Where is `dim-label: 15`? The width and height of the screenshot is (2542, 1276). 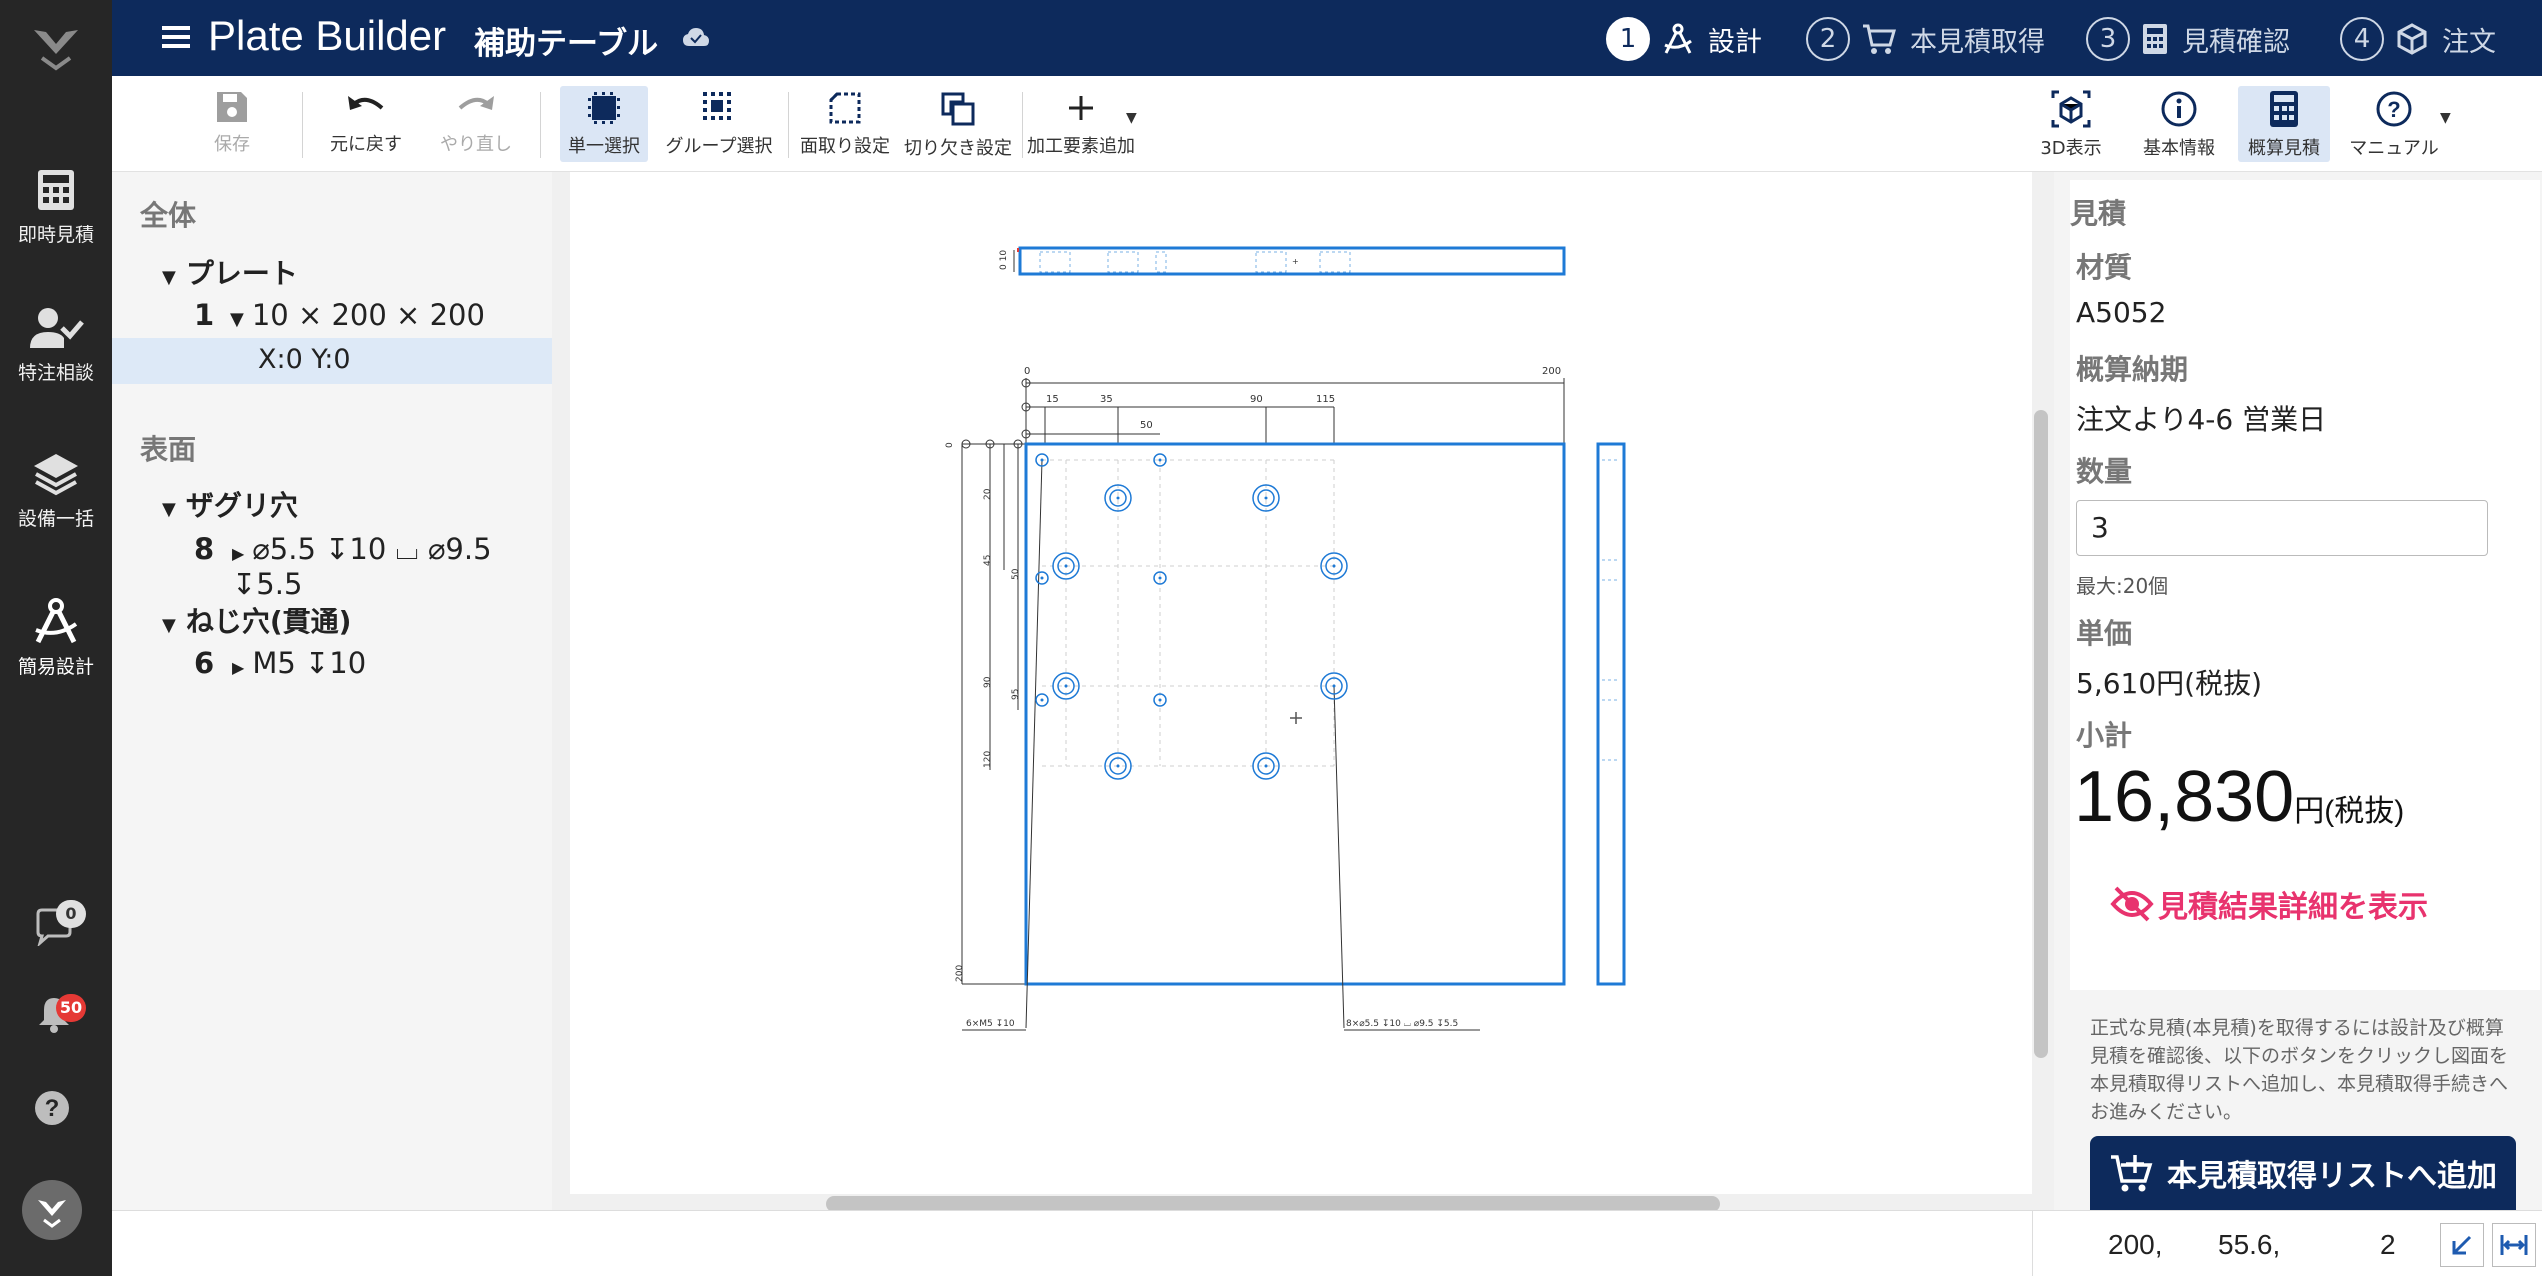 dim-label: 15 is located at coordinates (1052, 399).